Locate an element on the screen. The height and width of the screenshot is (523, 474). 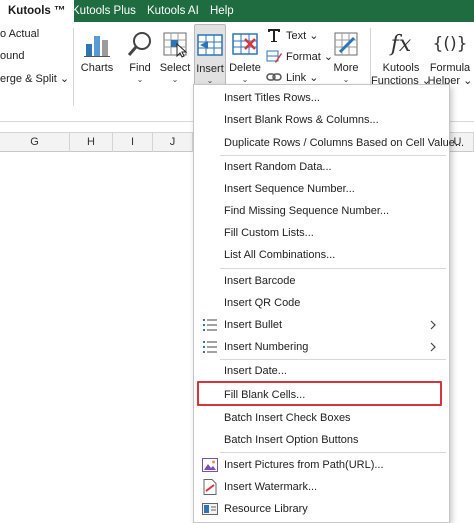
format-menu-button: Format ⌄ is located at coordinates (299, 56).